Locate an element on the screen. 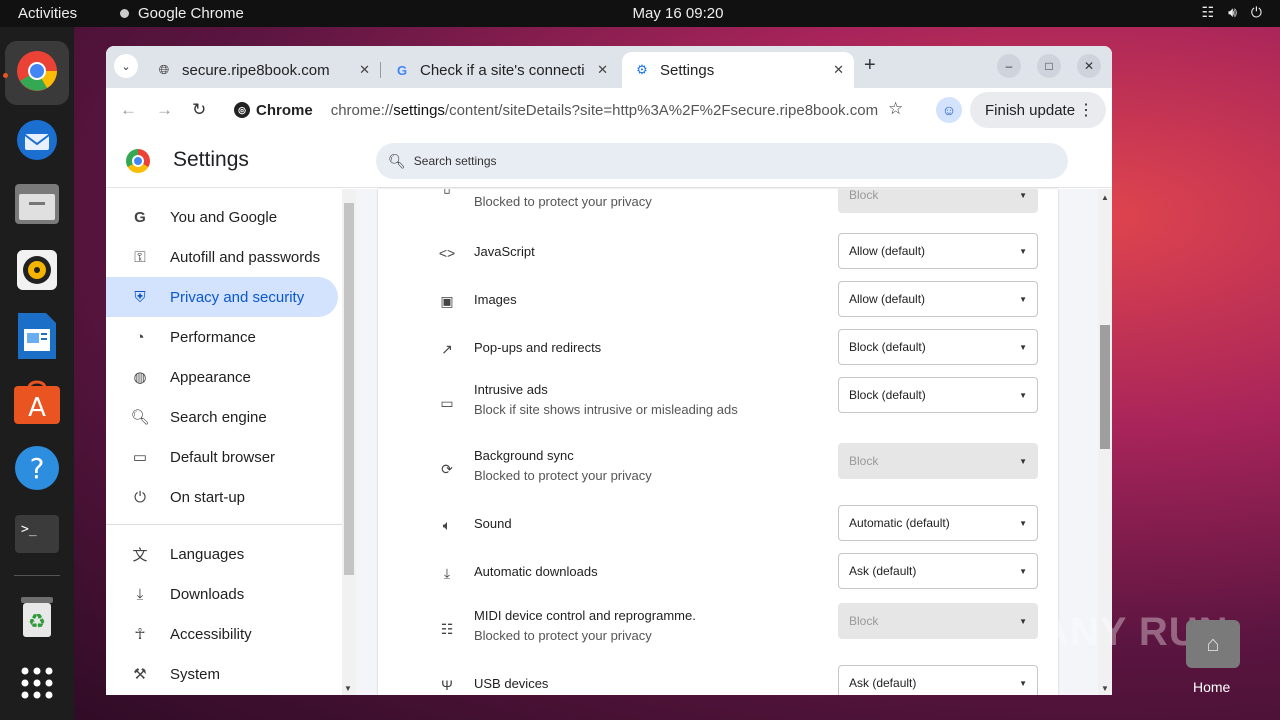 The image size is (1280, 720). tab-search-button: ⌄ is located at coordinates (126, 66).